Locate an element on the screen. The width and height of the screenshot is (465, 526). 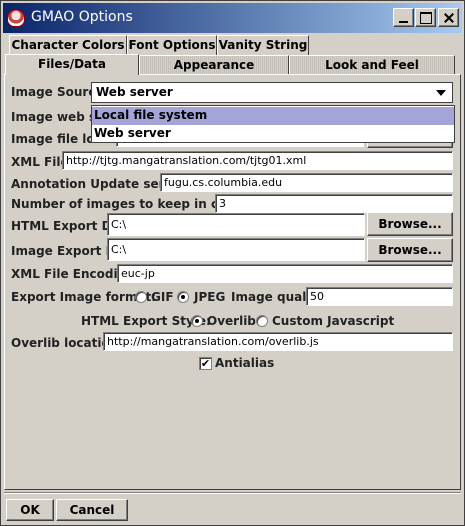
maximize-icon is located at coordinates (425, 17).